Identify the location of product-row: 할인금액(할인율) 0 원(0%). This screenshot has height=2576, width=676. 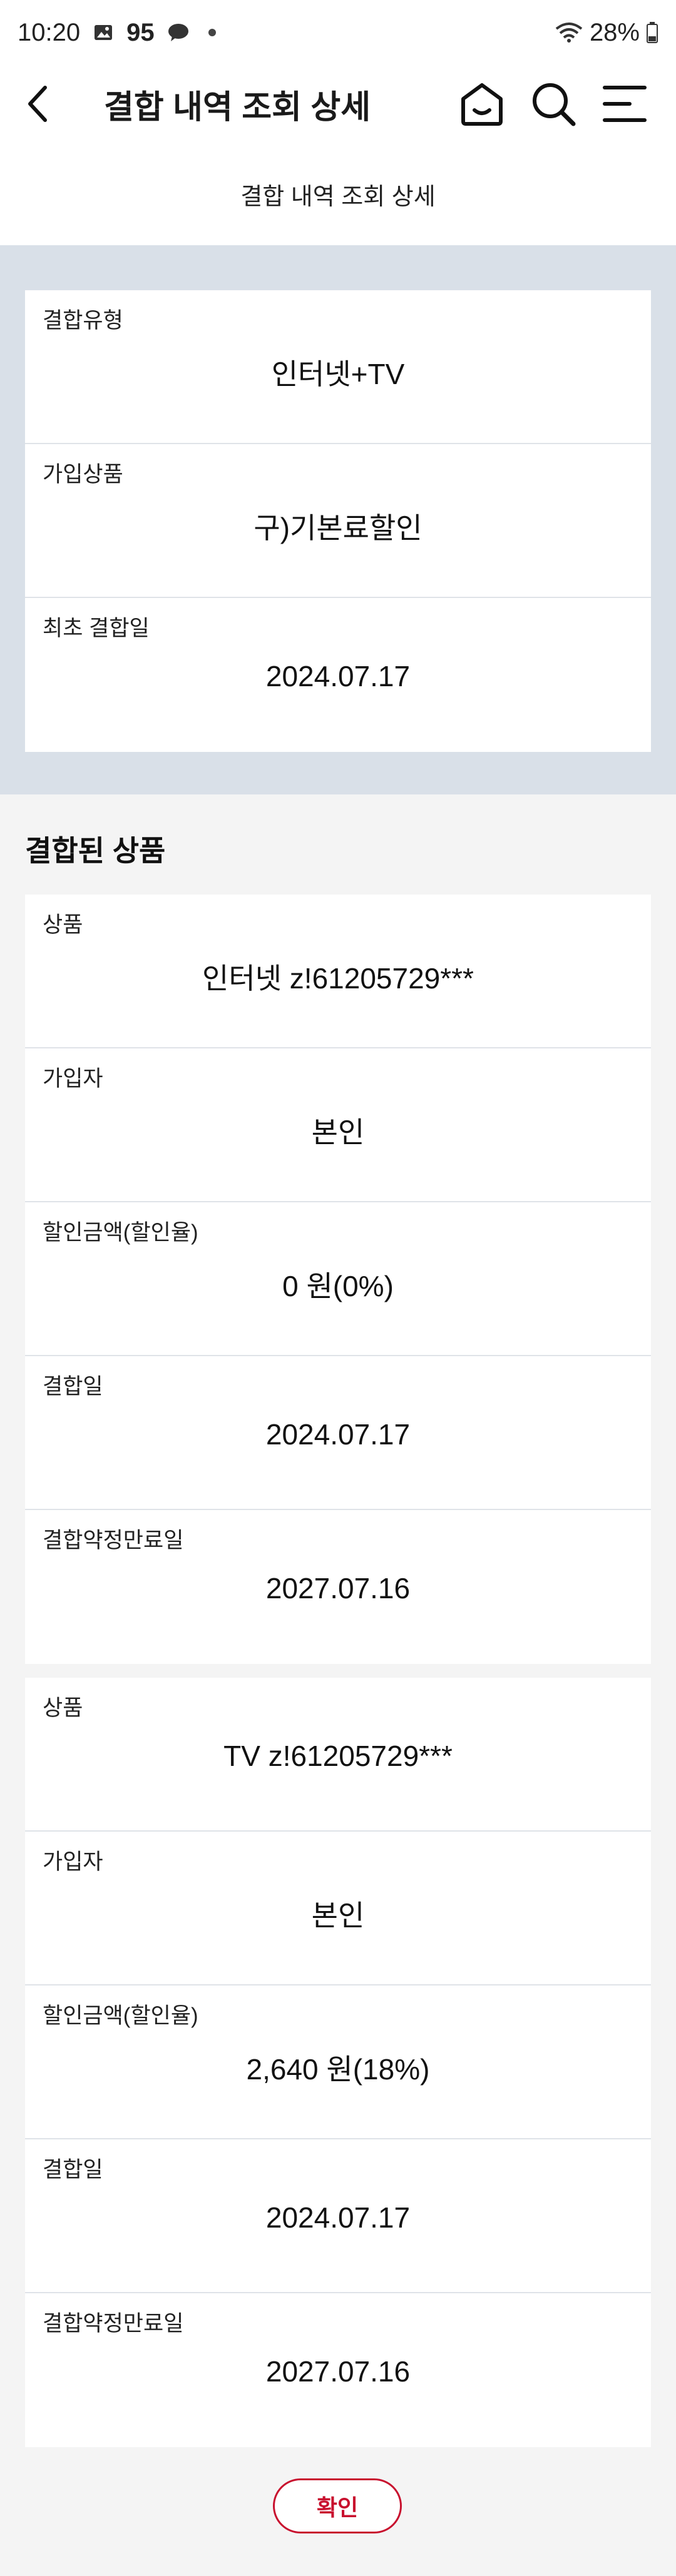
(338, 1279).